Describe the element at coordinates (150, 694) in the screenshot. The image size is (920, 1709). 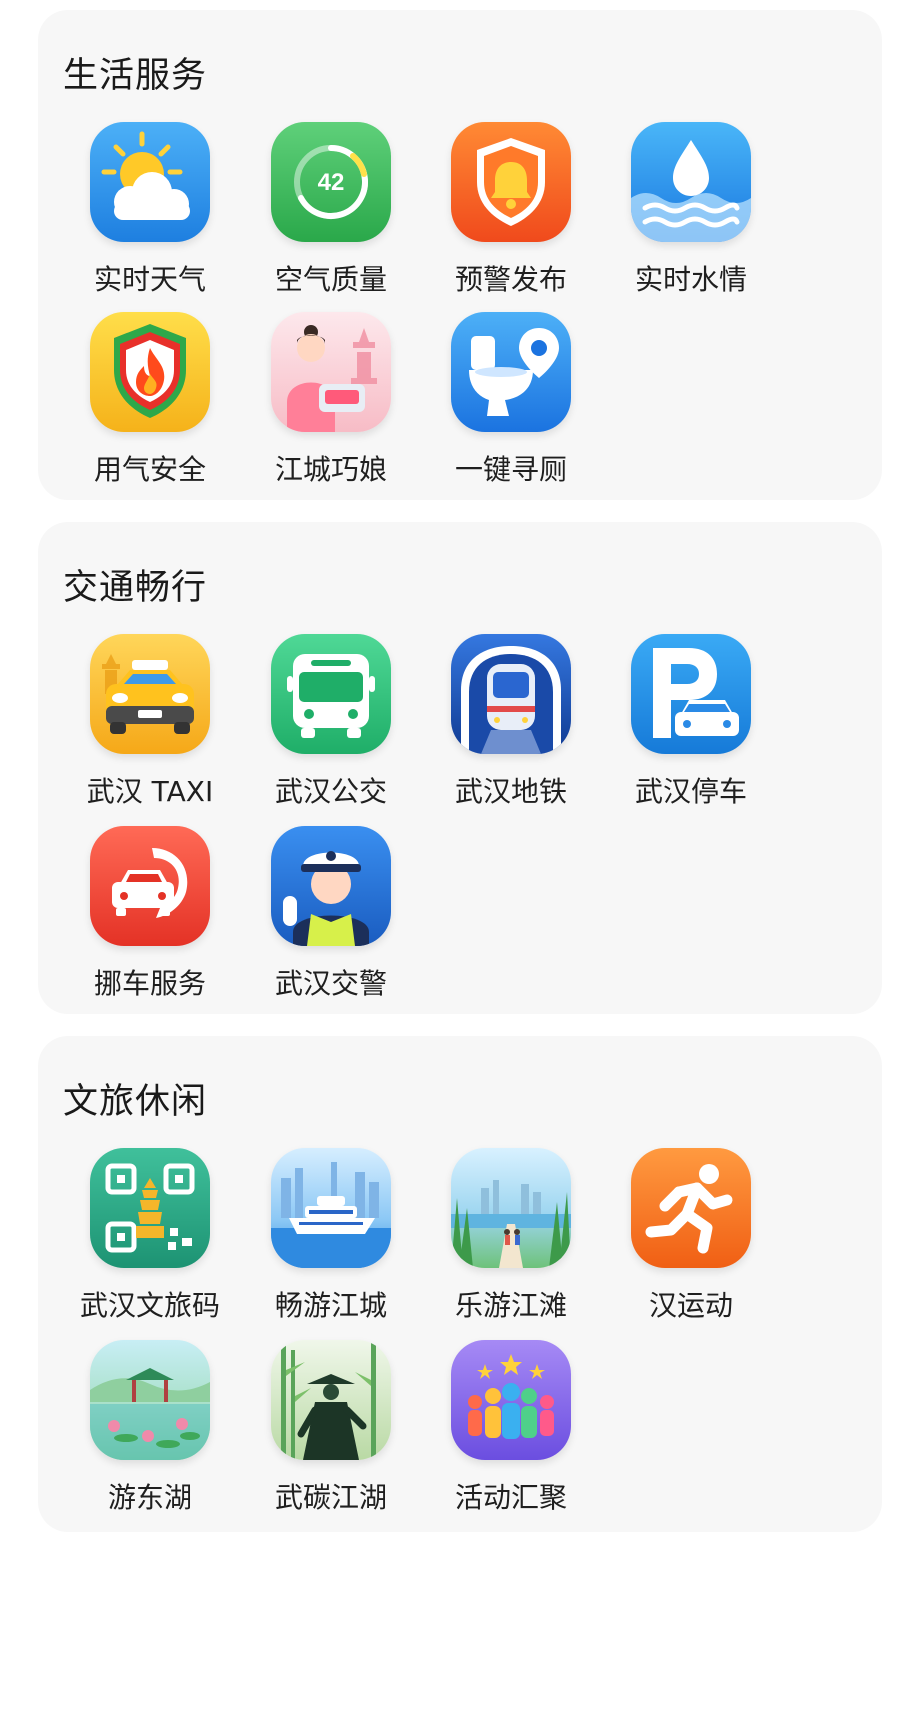
I see `taxi-icon` at that location.